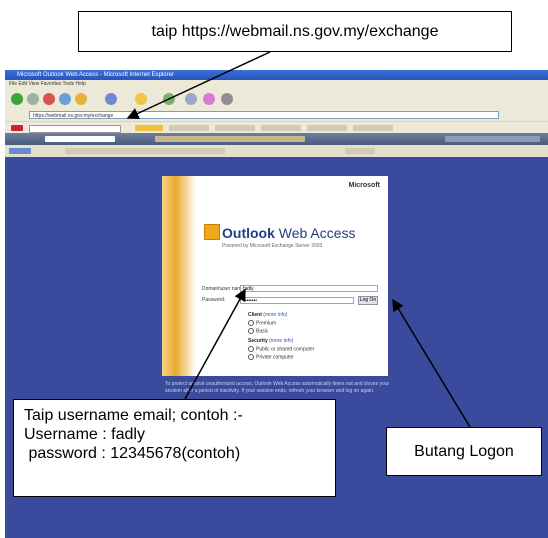 The width and height of the screenshot is (548, 538). What do you see at coordinates (266, 323) in the screenshot?
I see `client-premium-label: Premium` at bounding box center [266, 323].